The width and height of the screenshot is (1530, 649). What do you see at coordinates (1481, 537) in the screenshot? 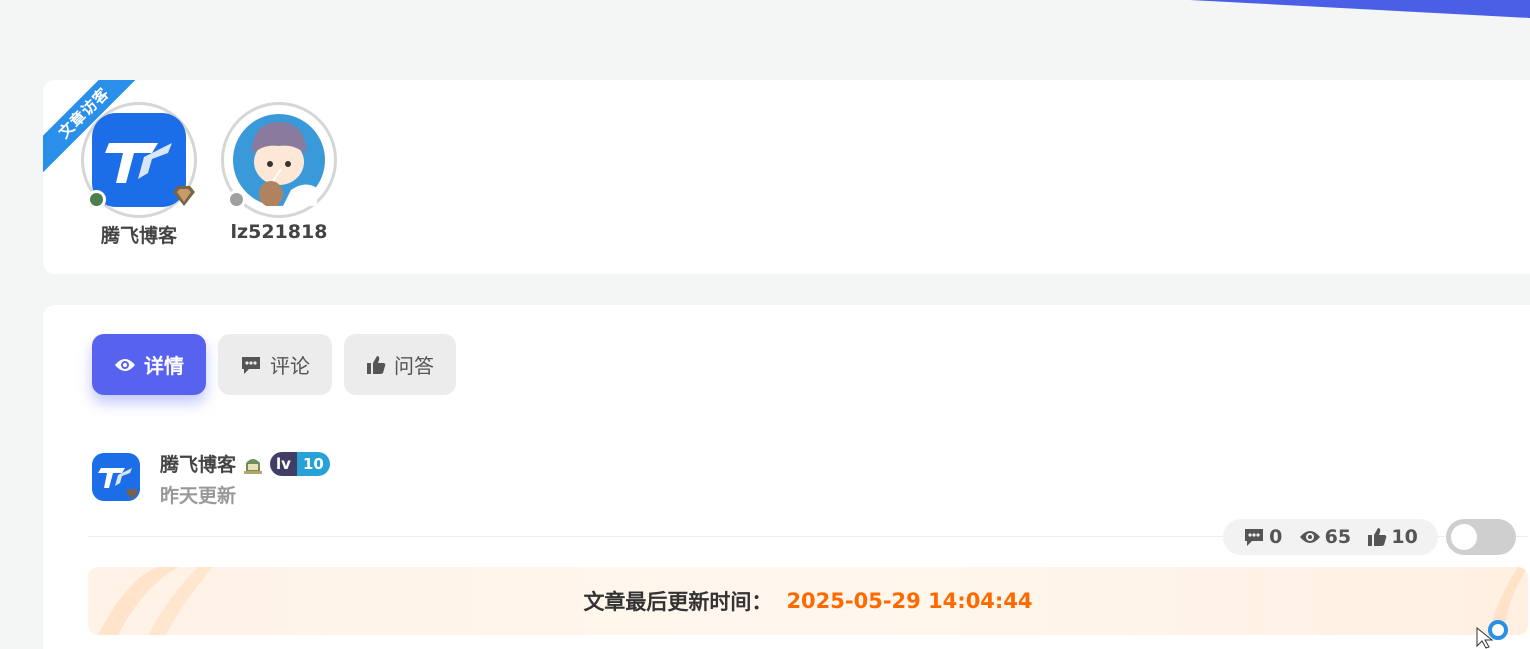
I see `toggle-switch` at bounding box center [1481, 537].